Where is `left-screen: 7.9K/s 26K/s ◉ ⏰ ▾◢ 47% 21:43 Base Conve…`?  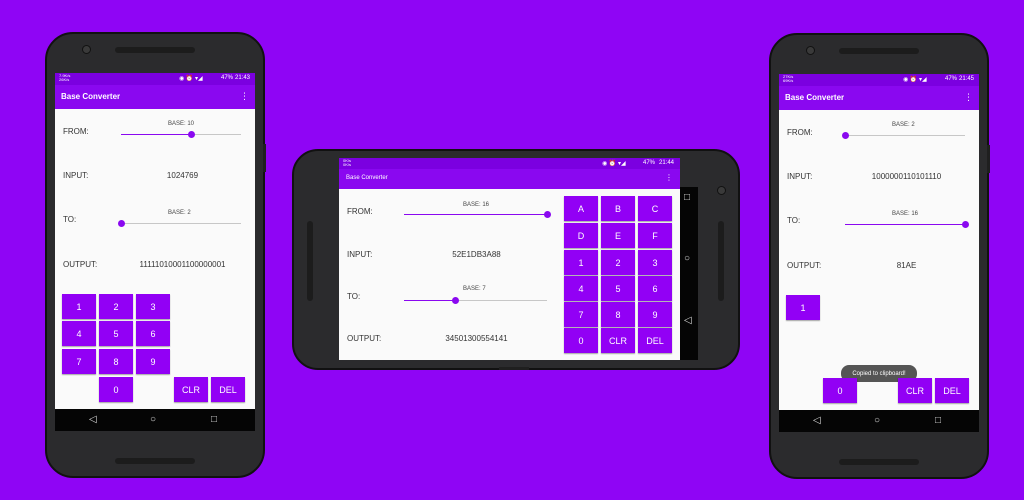 left-screen: 7.9K/s 26K/s ◉ ⏰ ▾◢ 47% 21:43 Base Conve… is located at coordinates (155, 252).